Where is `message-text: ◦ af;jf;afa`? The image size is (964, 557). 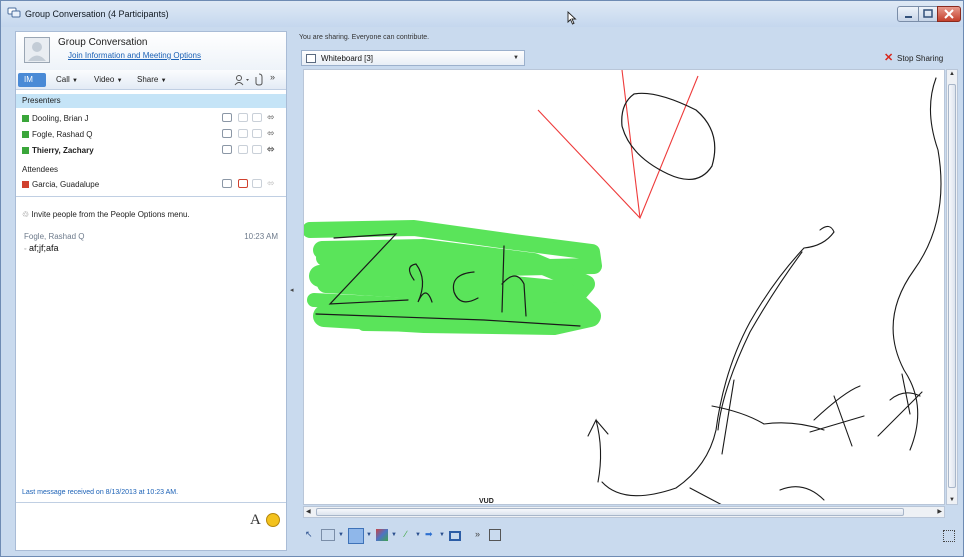
message-text: ◦ af;jf;afa is located at coordinates (41, 248).